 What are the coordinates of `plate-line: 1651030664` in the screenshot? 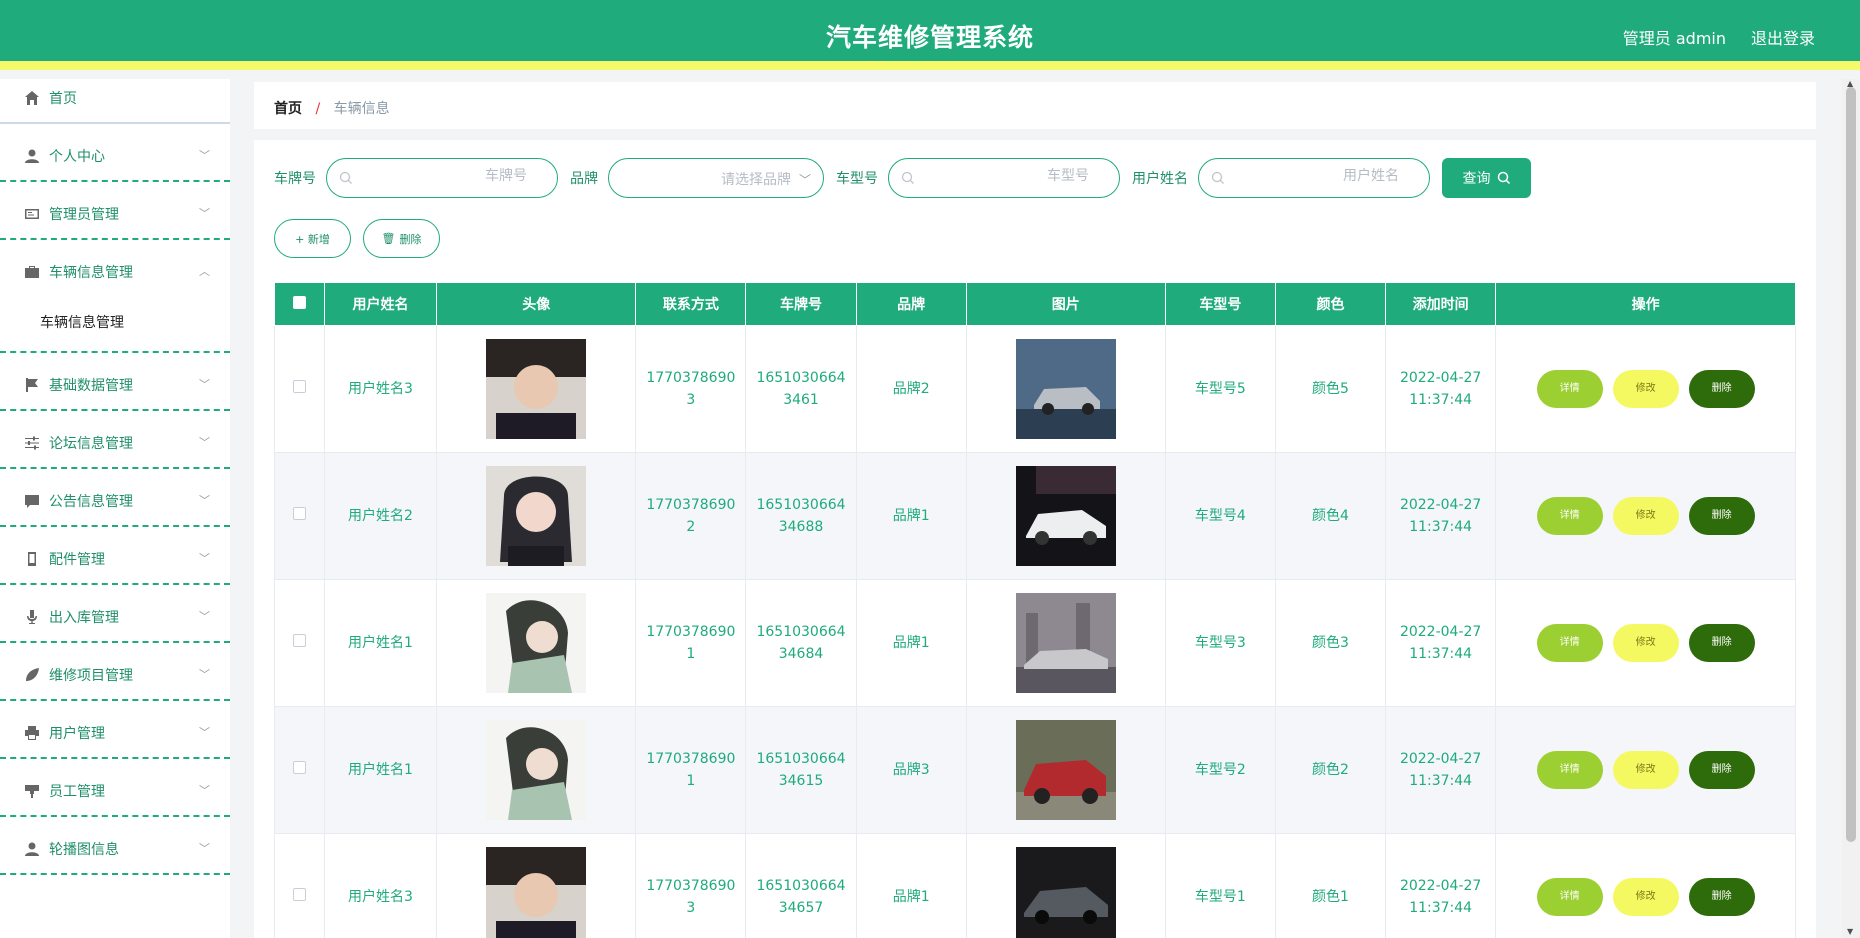 It's located at (801, 759).